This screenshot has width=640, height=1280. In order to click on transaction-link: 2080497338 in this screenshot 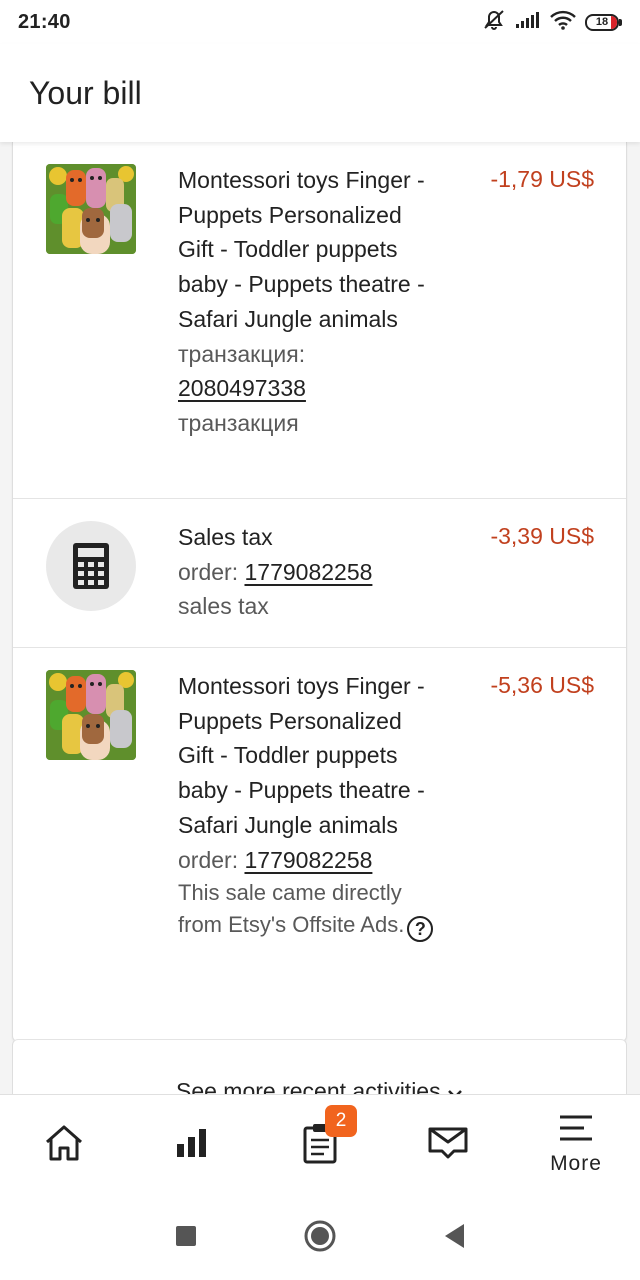, I will do `click(242, 388)`.